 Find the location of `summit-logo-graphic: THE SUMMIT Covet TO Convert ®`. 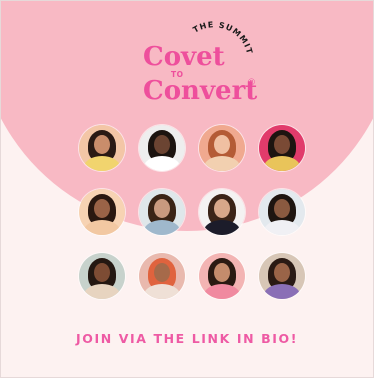

summit-logo-graphic: THE SUMMIT Covet TO Convert ® is located at coordinates (200, 63).